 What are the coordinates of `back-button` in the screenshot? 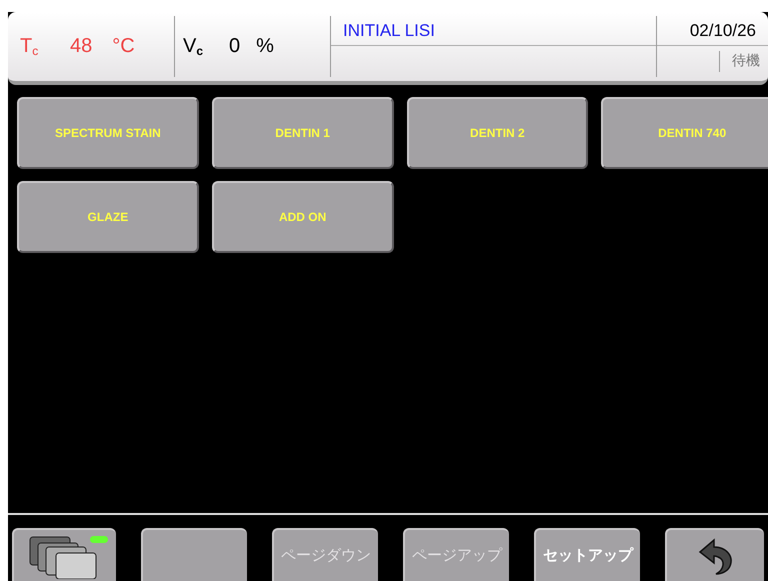 It's located at (714, 554).